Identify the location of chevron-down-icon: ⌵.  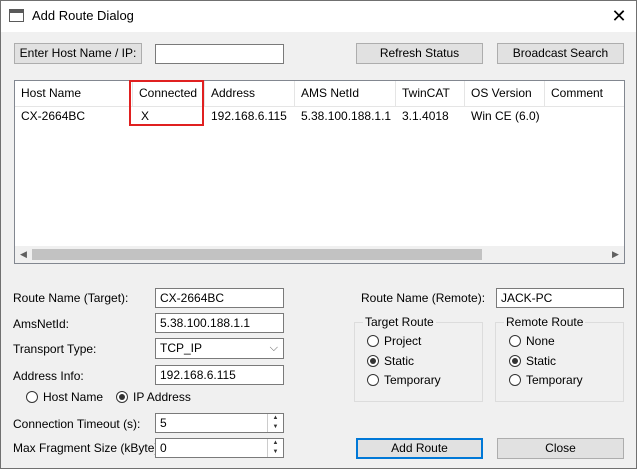
(273, 348).